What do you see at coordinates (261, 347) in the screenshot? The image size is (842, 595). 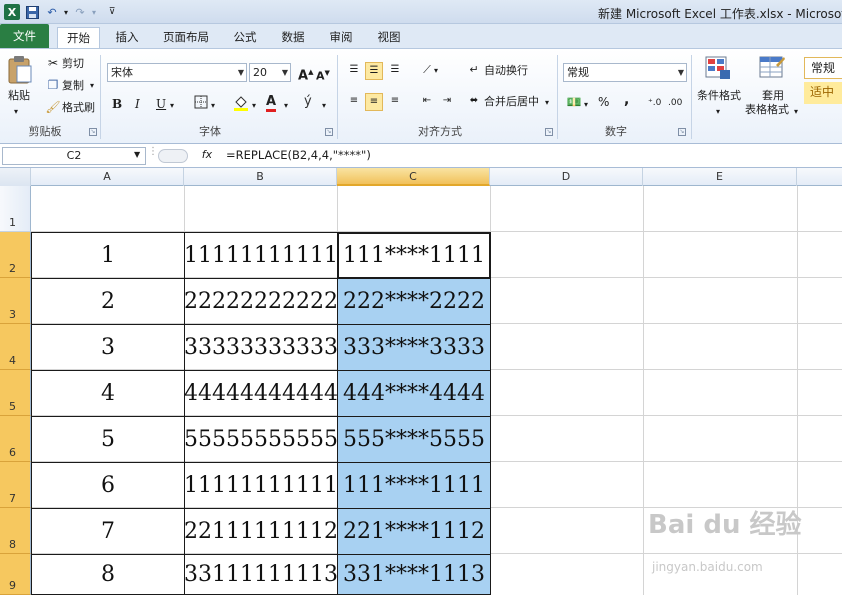 I see `cell-b4: 33333333333` at bounding box center [261, 347].